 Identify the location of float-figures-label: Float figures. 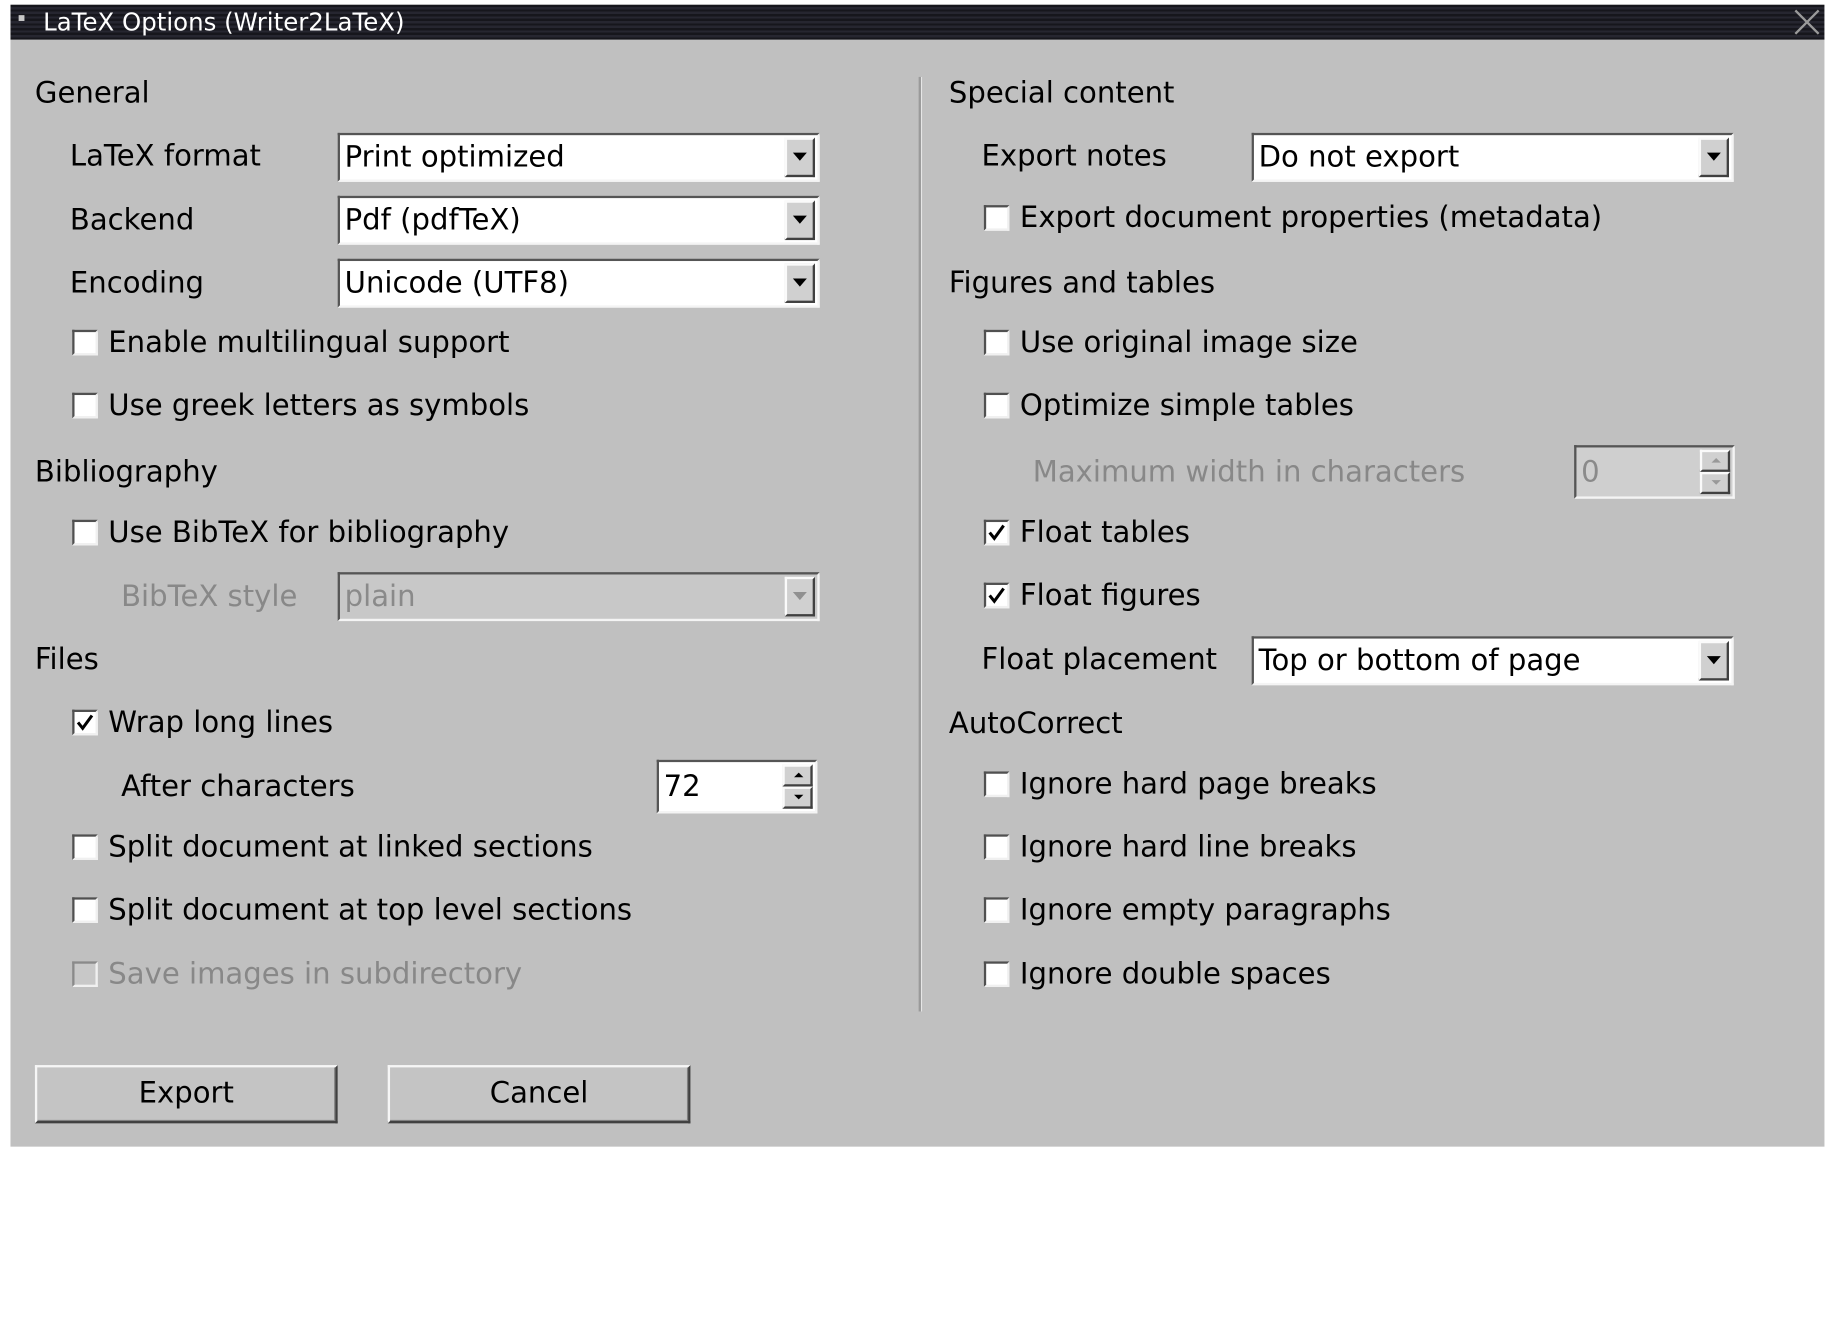
(1110, 595).